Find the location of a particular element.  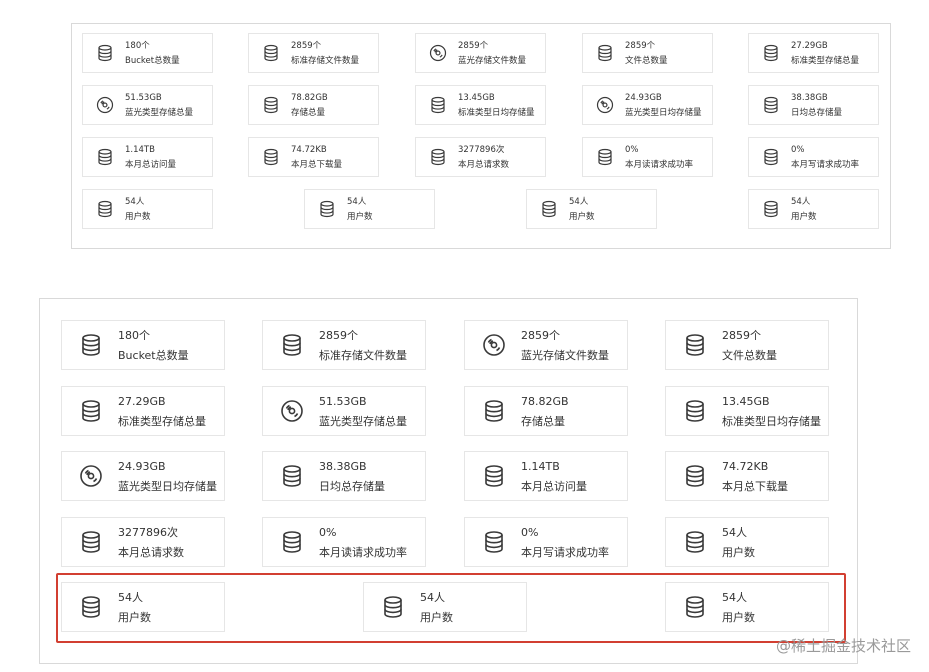

stat-label: Bucket总数量 is located at coordinates (152, 60).